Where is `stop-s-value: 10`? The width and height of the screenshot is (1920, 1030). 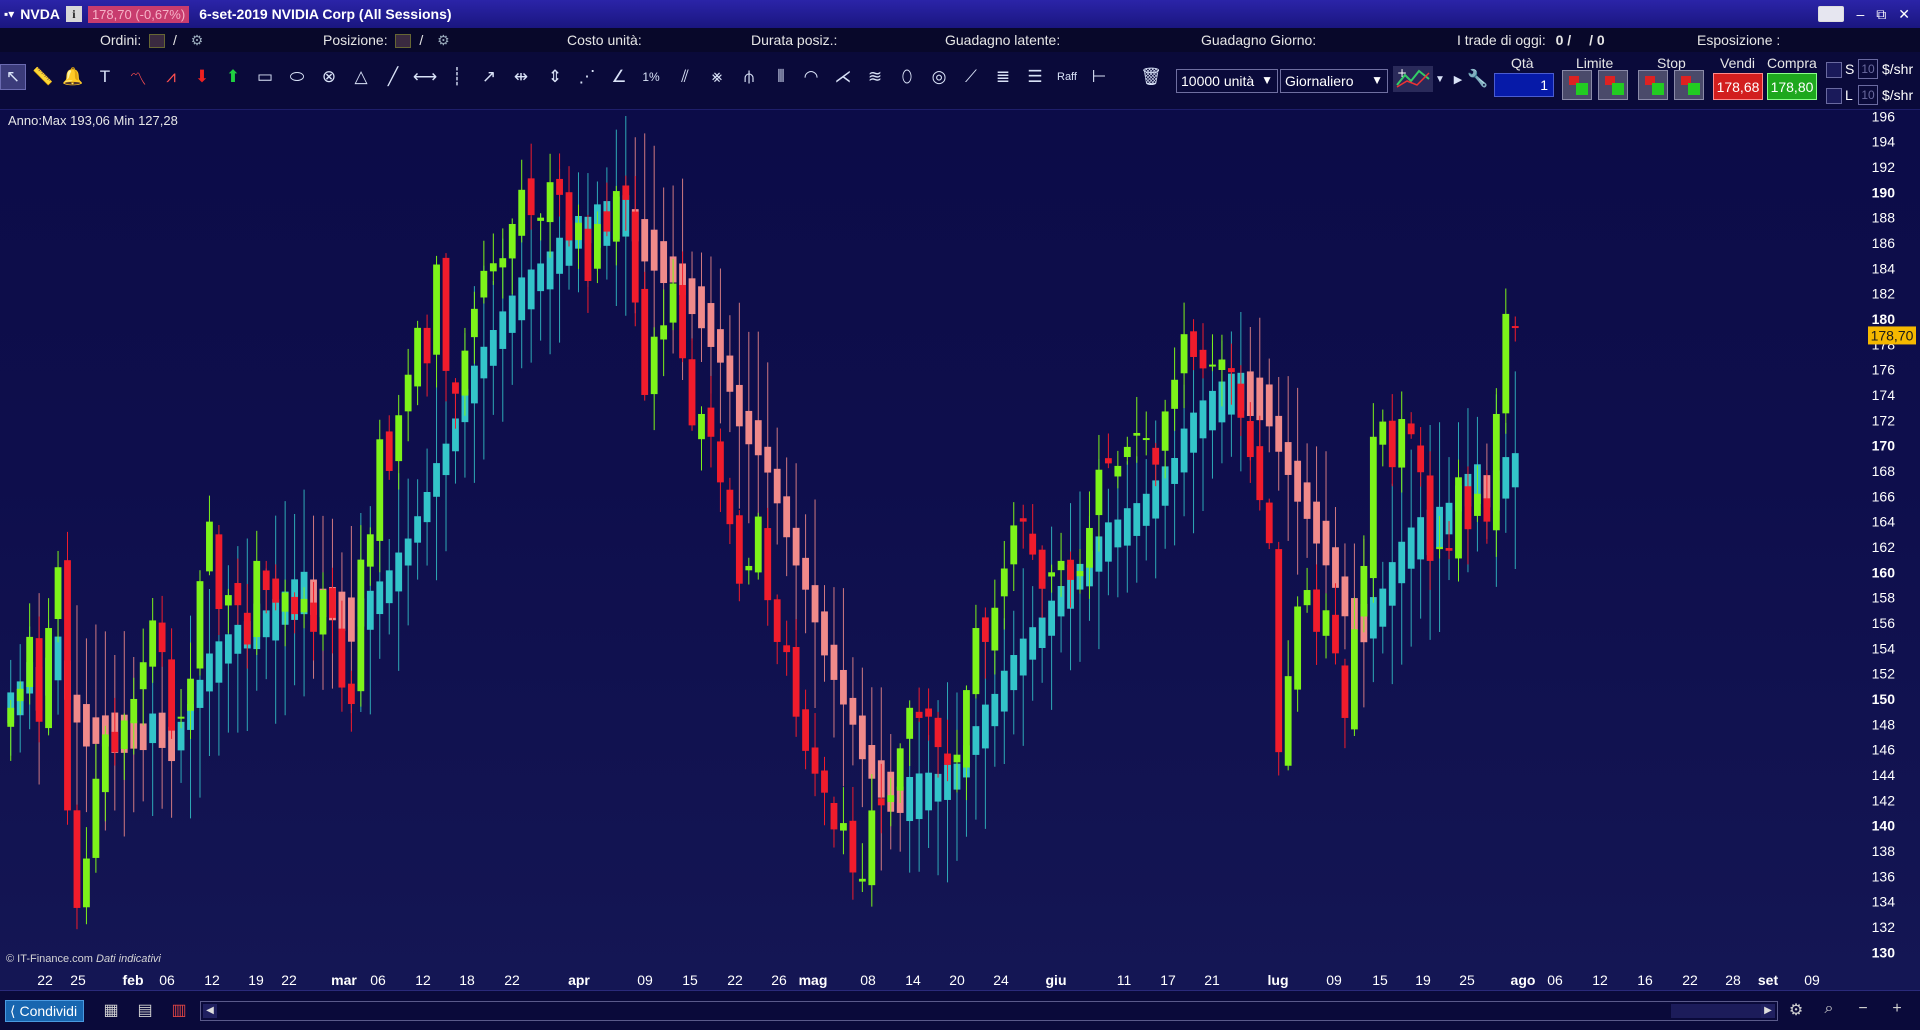 stop-s-value: 10 is located at coordinates (1868, 69).